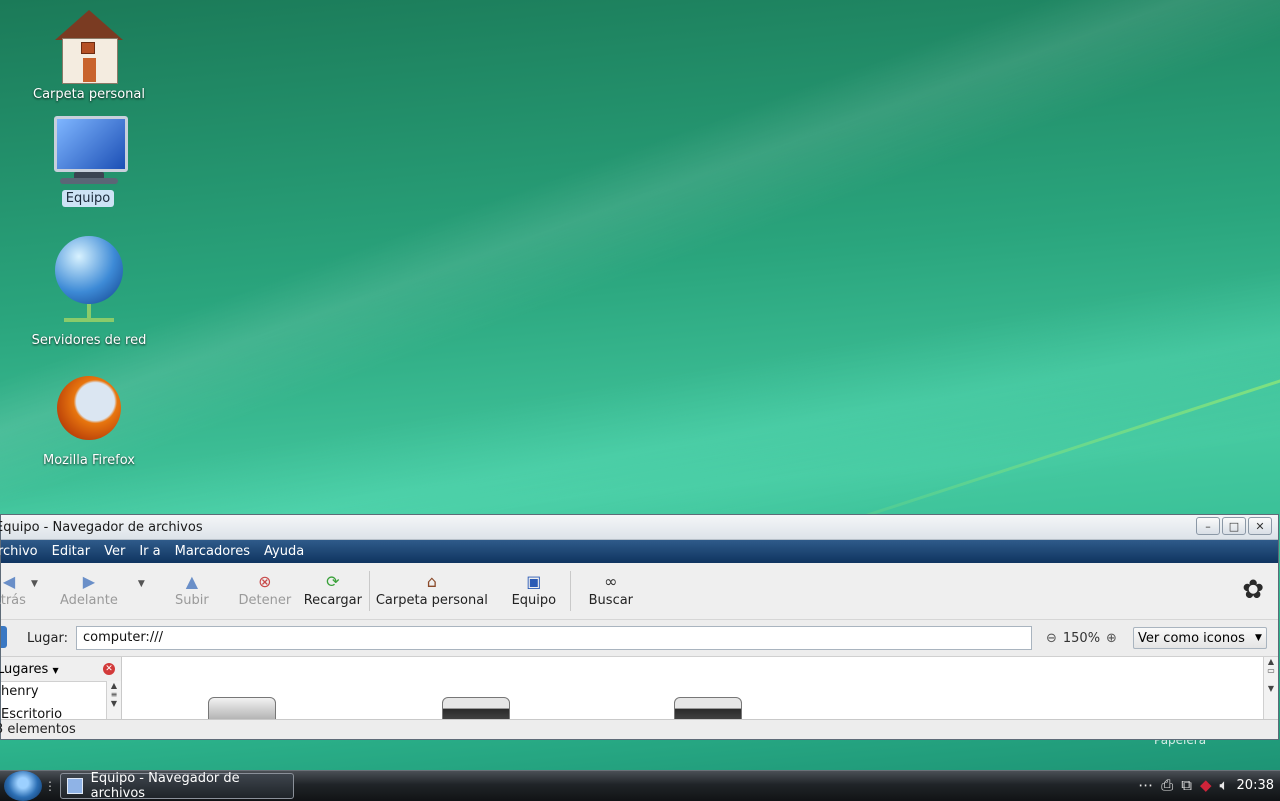 The width and height of the screenshot is (1280, 801). What do you see at coordinates (89, 581) in the screenshot?
I see `forward-arrow-icon: ▶` at bounding box center [89, 581].